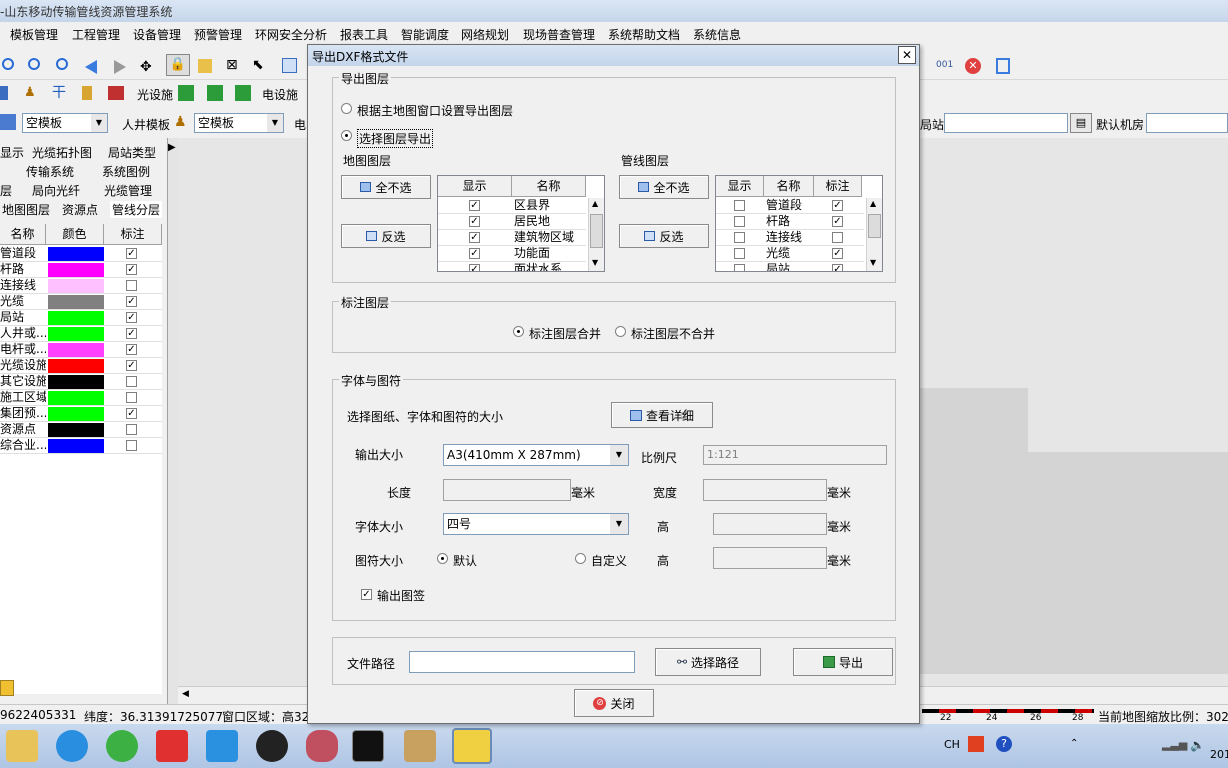  Describe the element at coordinates (1006, 123) in the screenshot. I see `station-input` at that location.